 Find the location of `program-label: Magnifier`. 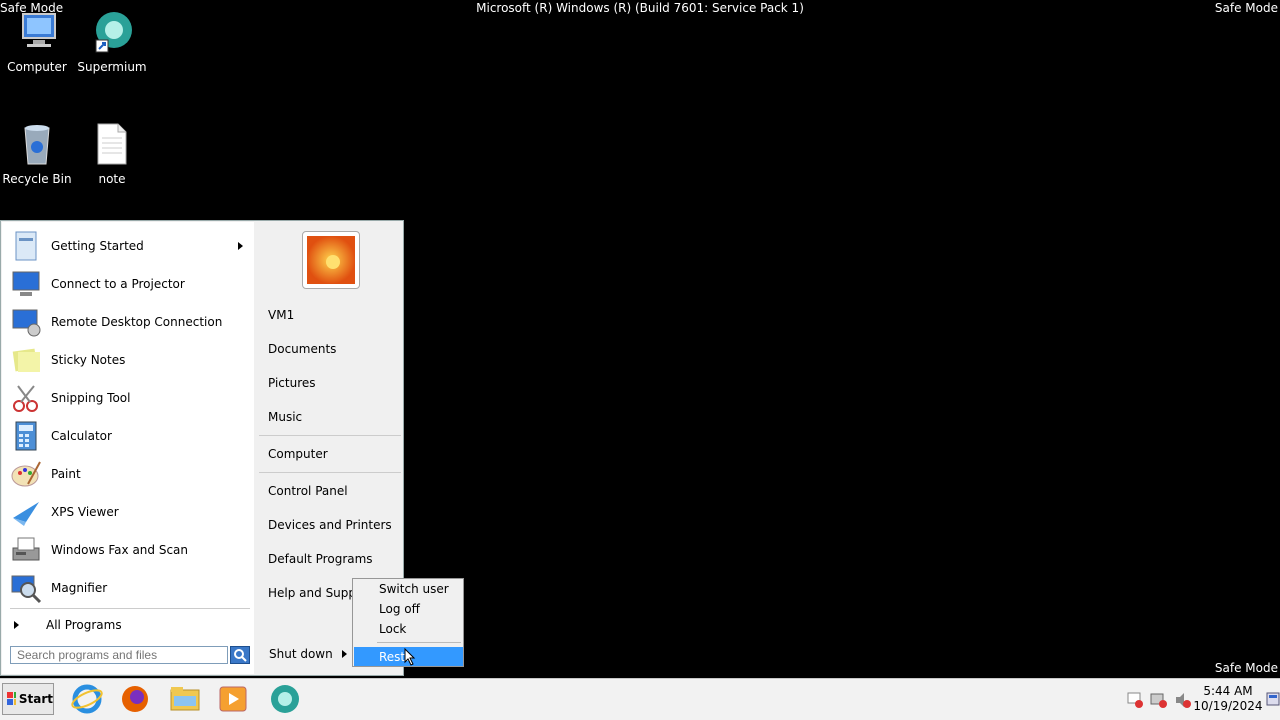

program-label: Magnifier is located at coordinates (79, 588).